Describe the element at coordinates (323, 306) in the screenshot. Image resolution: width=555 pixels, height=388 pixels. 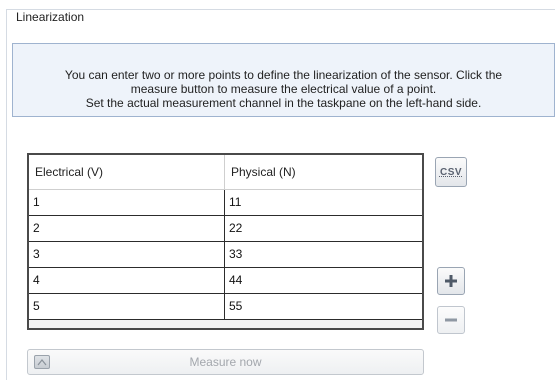
I see `physical-cell: 55` at that location.